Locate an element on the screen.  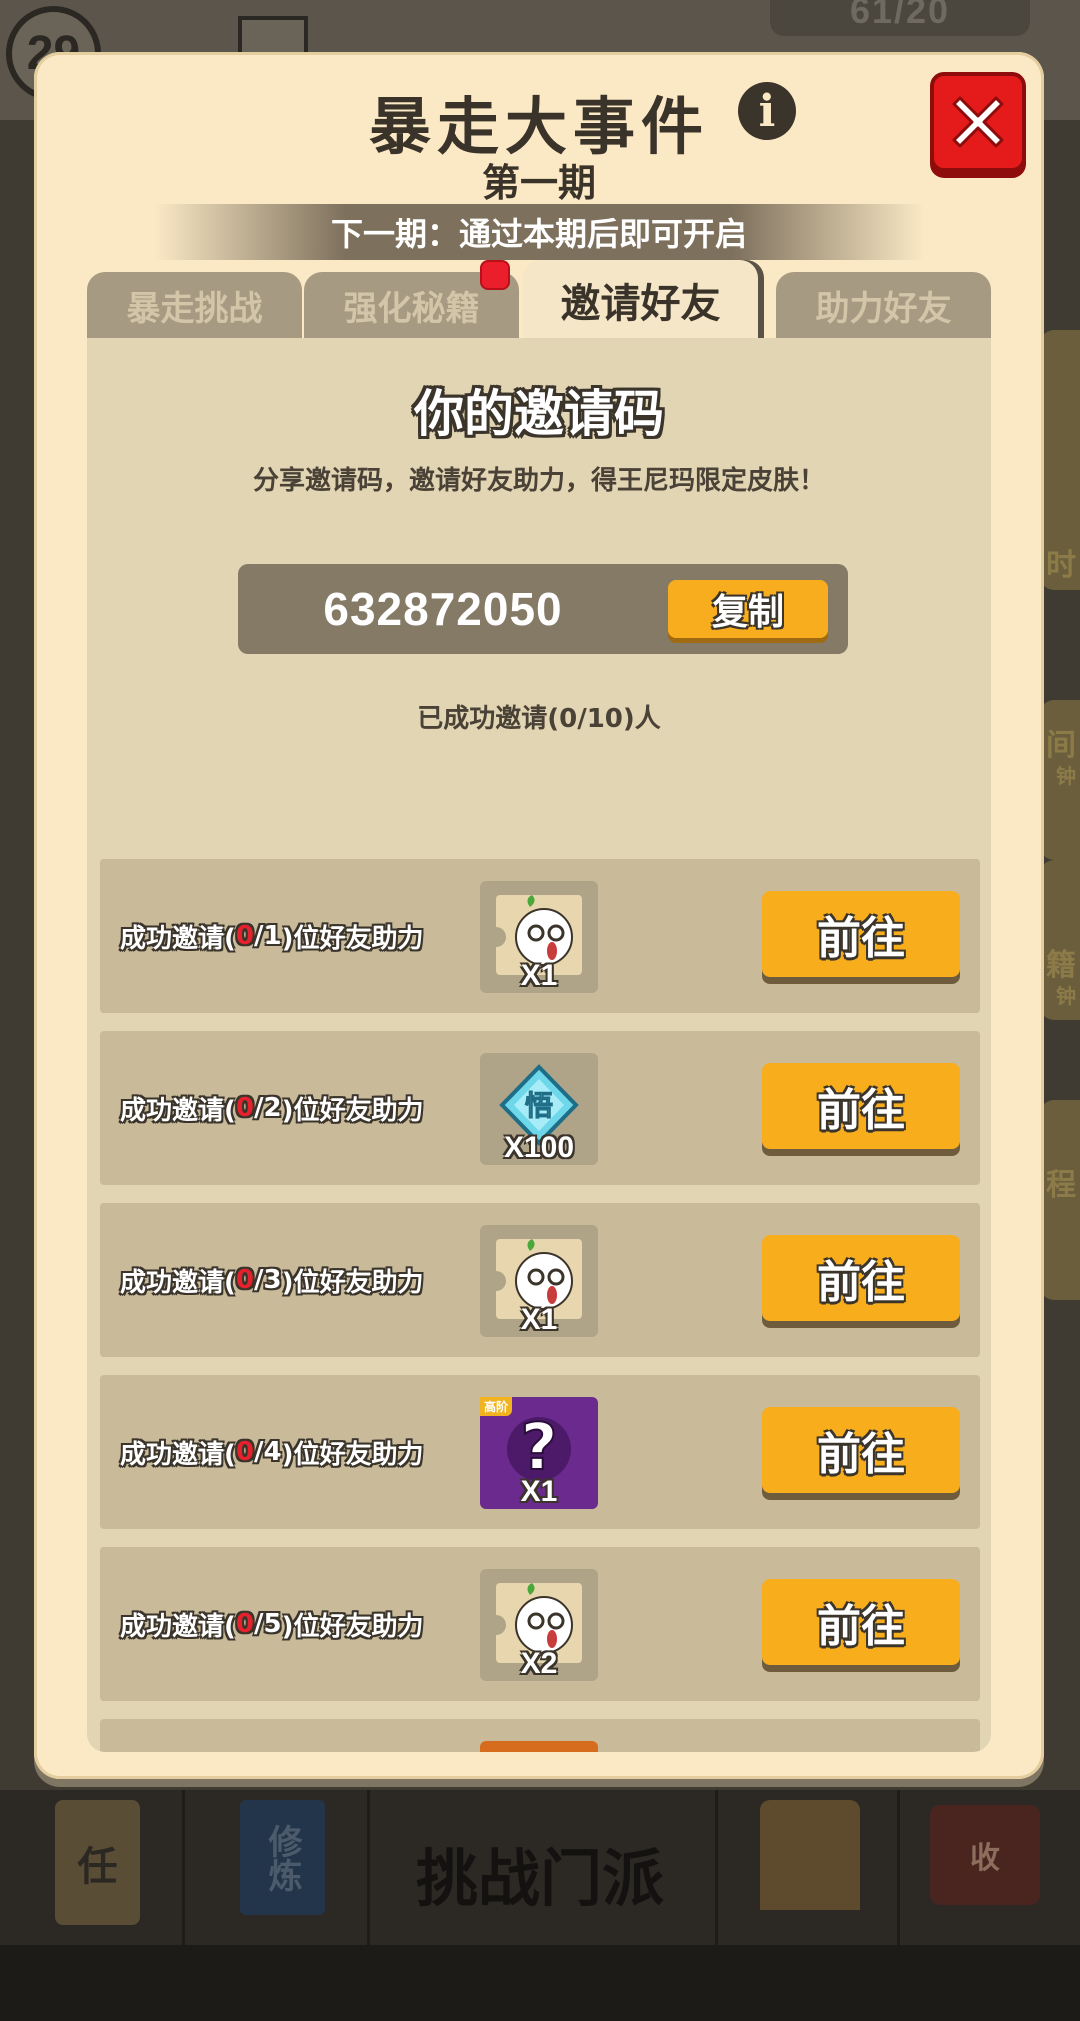
reward-row: 成功邀请(0/2)位好友助力 悟 X100 前往 is located at coordinates (540, 1108).